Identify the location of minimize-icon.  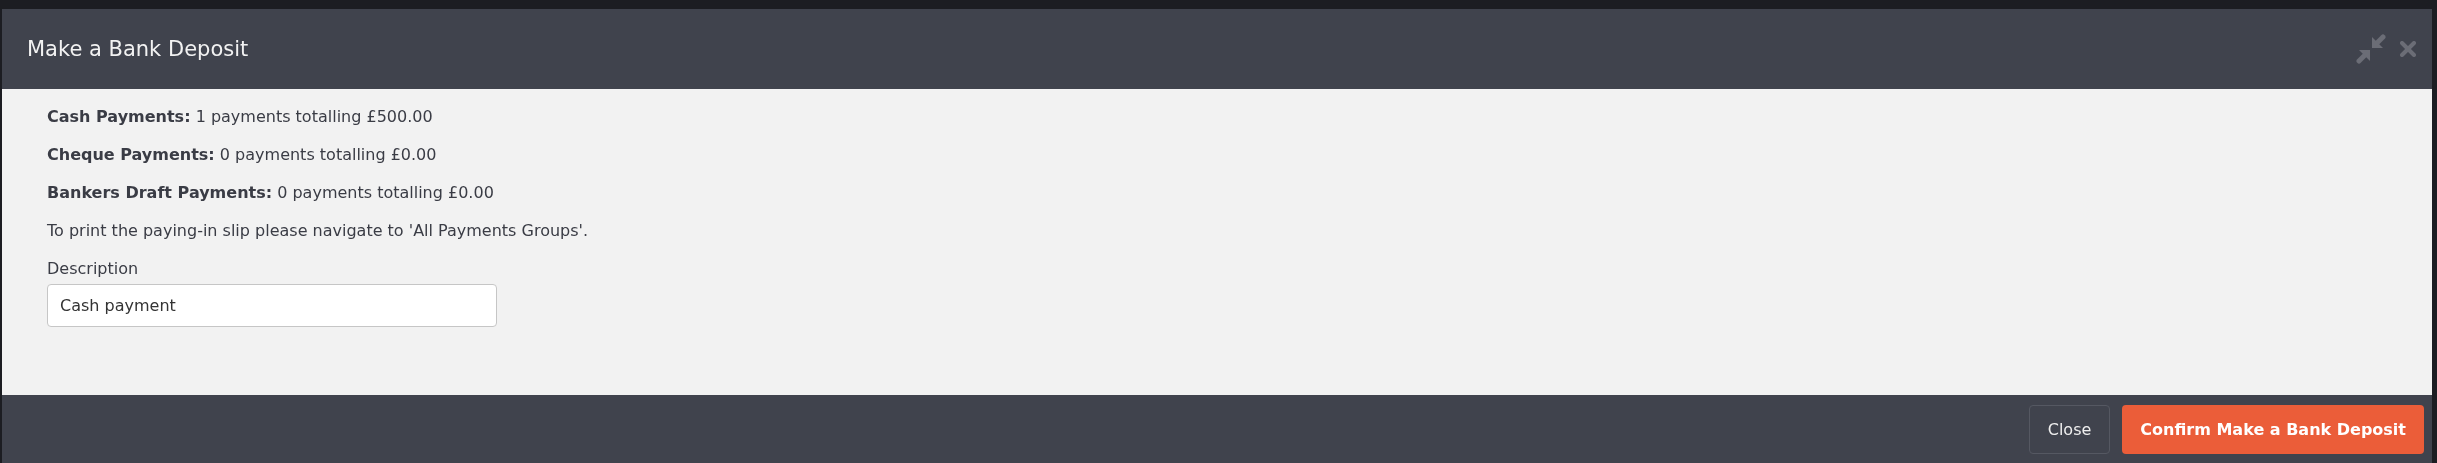
(2371, 49).